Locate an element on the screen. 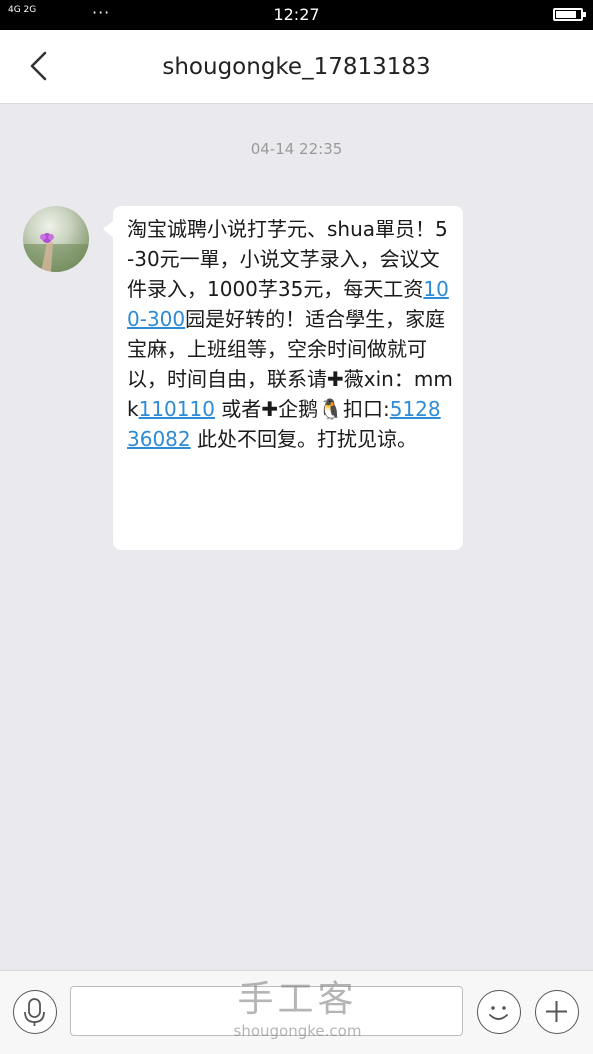  plus-icon is located at coordinates (556, 1011).